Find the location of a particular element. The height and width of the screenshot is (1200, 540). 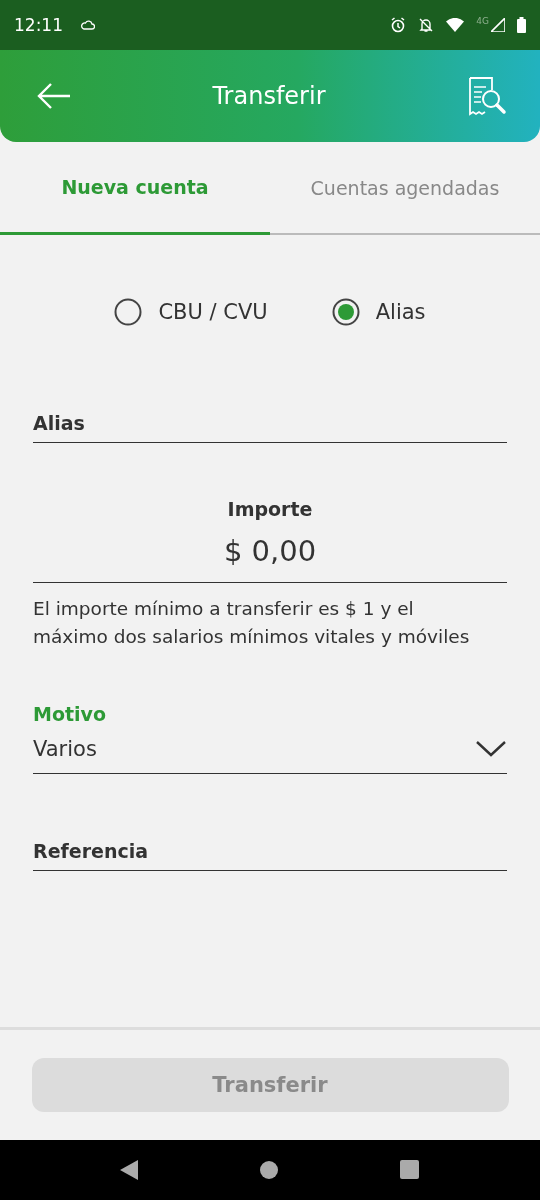

home-icon is located at coordinates (269, 1170).